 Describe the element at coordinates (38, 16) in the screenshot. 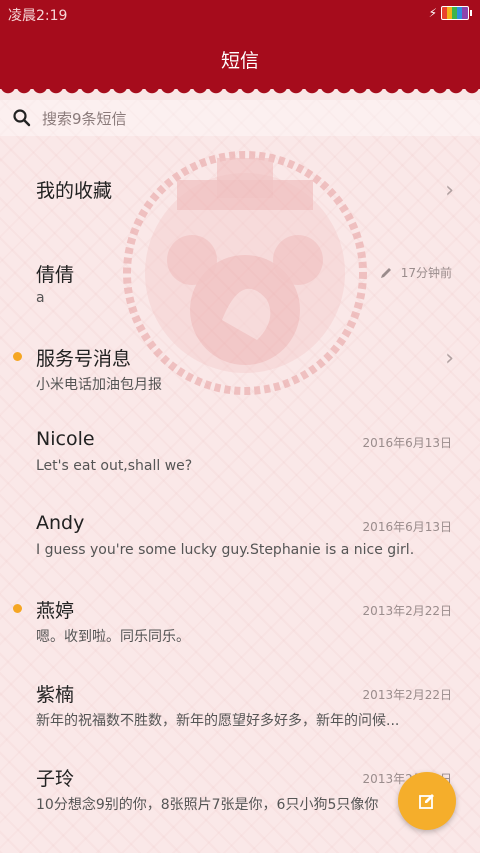

I see `status-time: 凌晨2:19` at that location.